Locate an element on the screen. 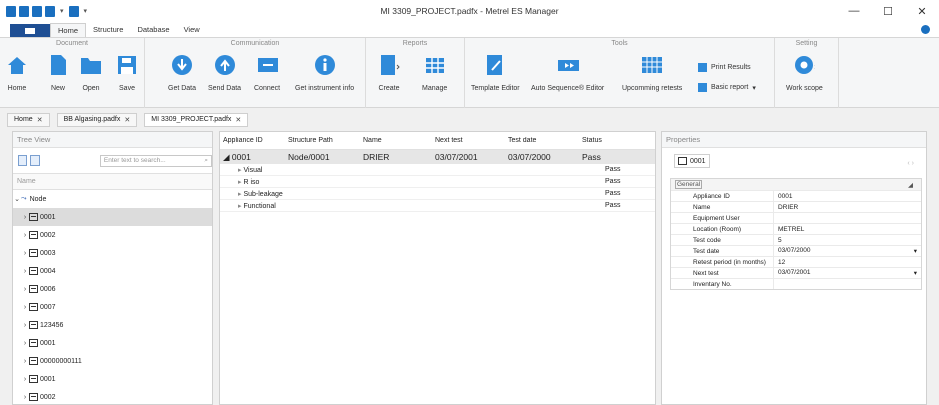 The image size is (939, 405). col-next-test: Next test is located at coordinates (468, 140).